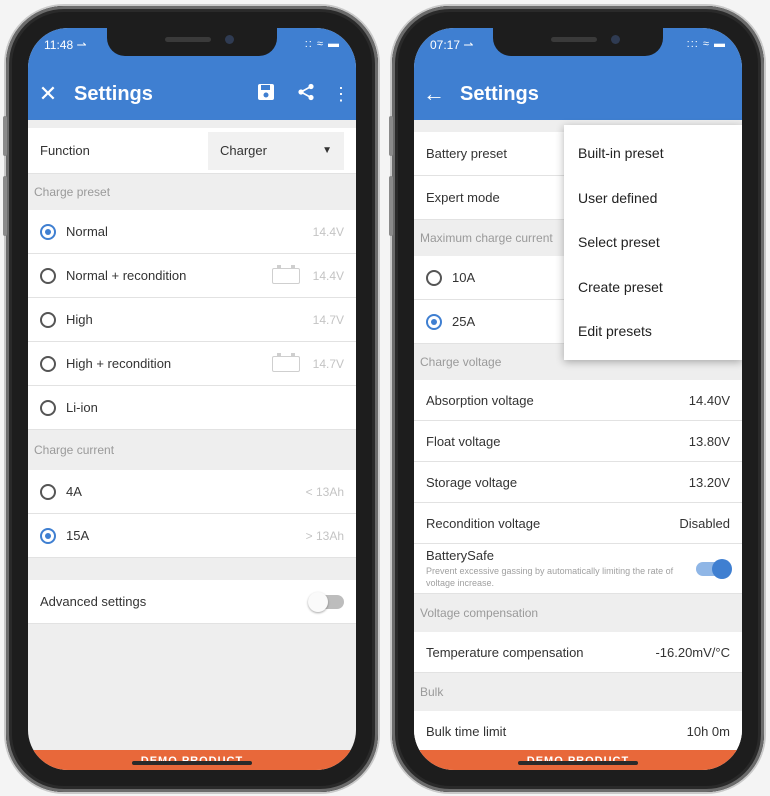  What do you see at coordinates (714, 568) in the screenshot?
I see `batterysafe-toggle` at bounding box center [714, 568].